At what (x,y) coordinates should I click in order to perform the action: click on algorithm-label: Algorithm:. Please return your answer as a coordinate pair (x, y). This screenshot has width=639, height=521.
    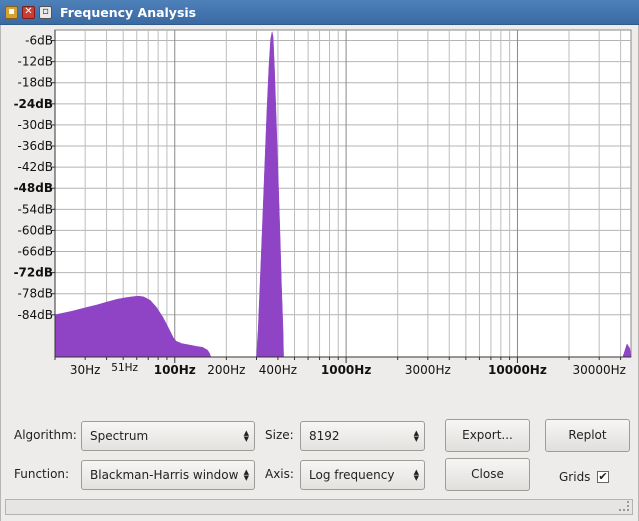
    Looking at the image, I should click on (45, 435).